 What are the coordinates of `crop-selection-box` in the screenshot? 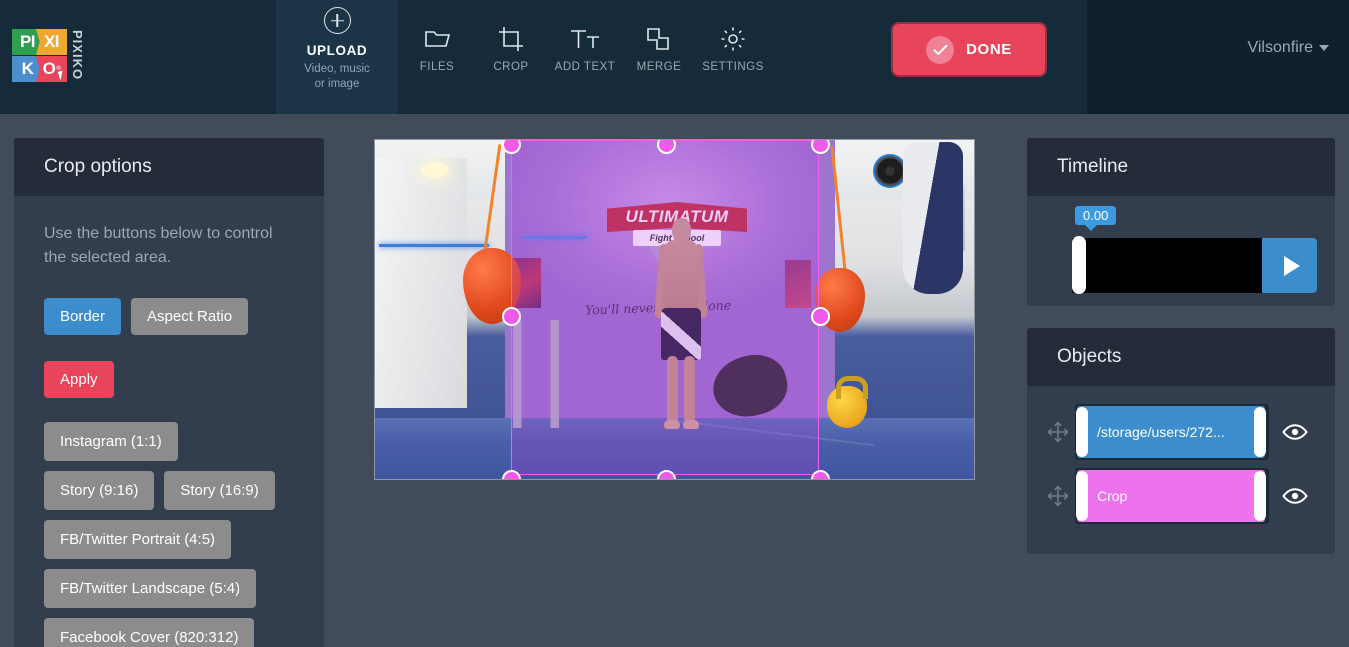 It's located at (666, 309).